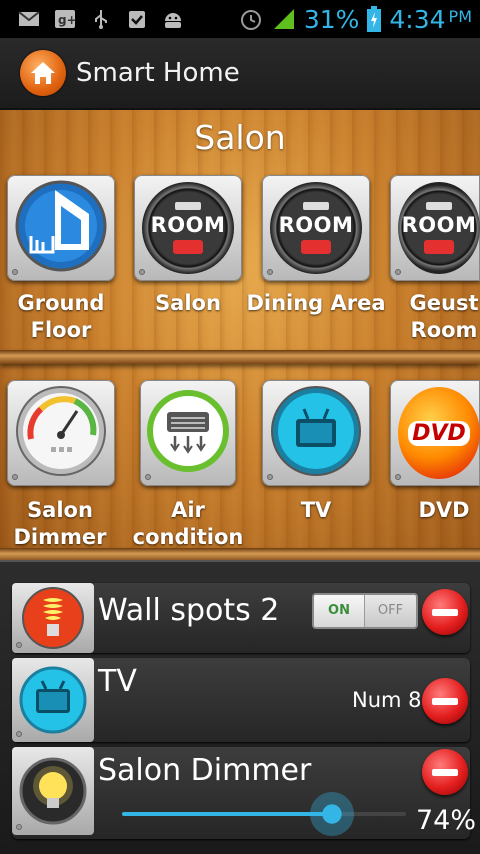 The width and height of the screenshot is (480, 854). I want to click on app-title: Smart Home, so click(158, 73).